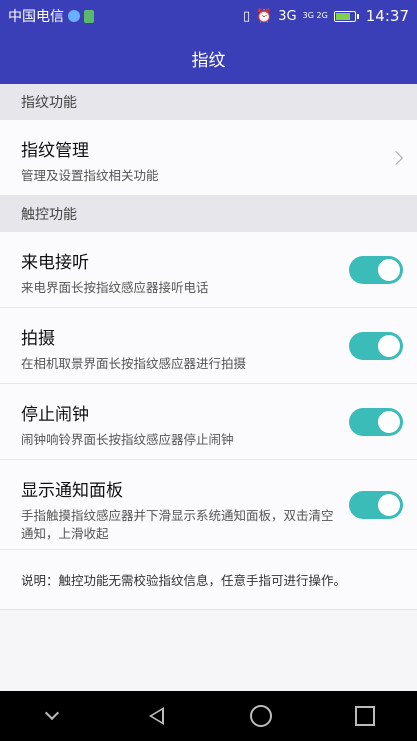  What do you see at coordinates (127, 439) in the screenshot?
I see `item-subtitle: 闹钟响铃界面长按指纹感应器停止闹钟` at bounding box center [127, 439].